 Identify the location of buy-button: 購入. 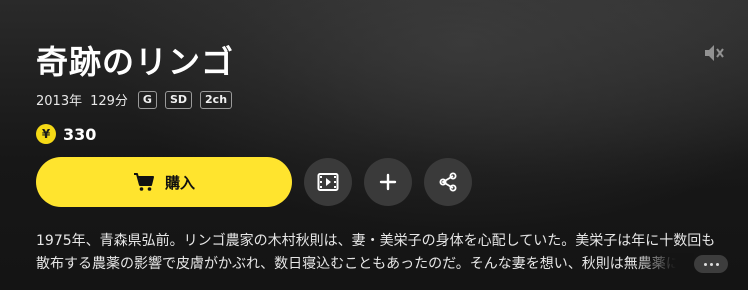
(164, 182).